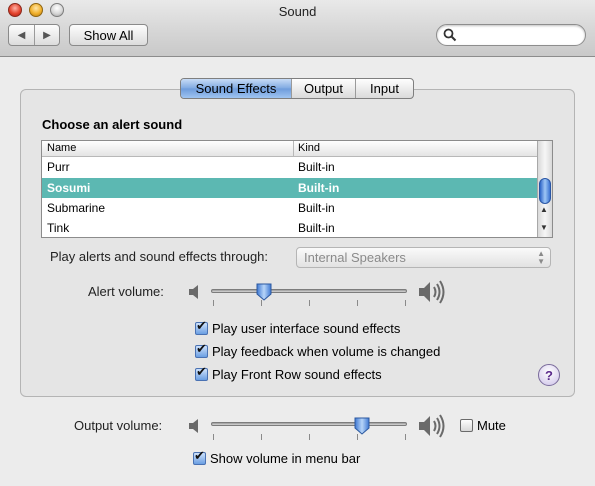 This screenshot has height=486, width=595. I want to click on output-device-value: Internal Speakers, so click(355, 257).